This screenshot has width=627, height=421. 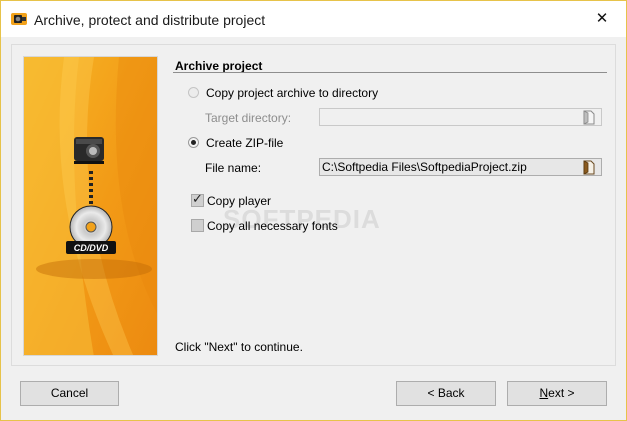 I want to click on file-name-input: C:\Softpedia Files\SoftpediaProject.zip, so click(x=460, y=167).